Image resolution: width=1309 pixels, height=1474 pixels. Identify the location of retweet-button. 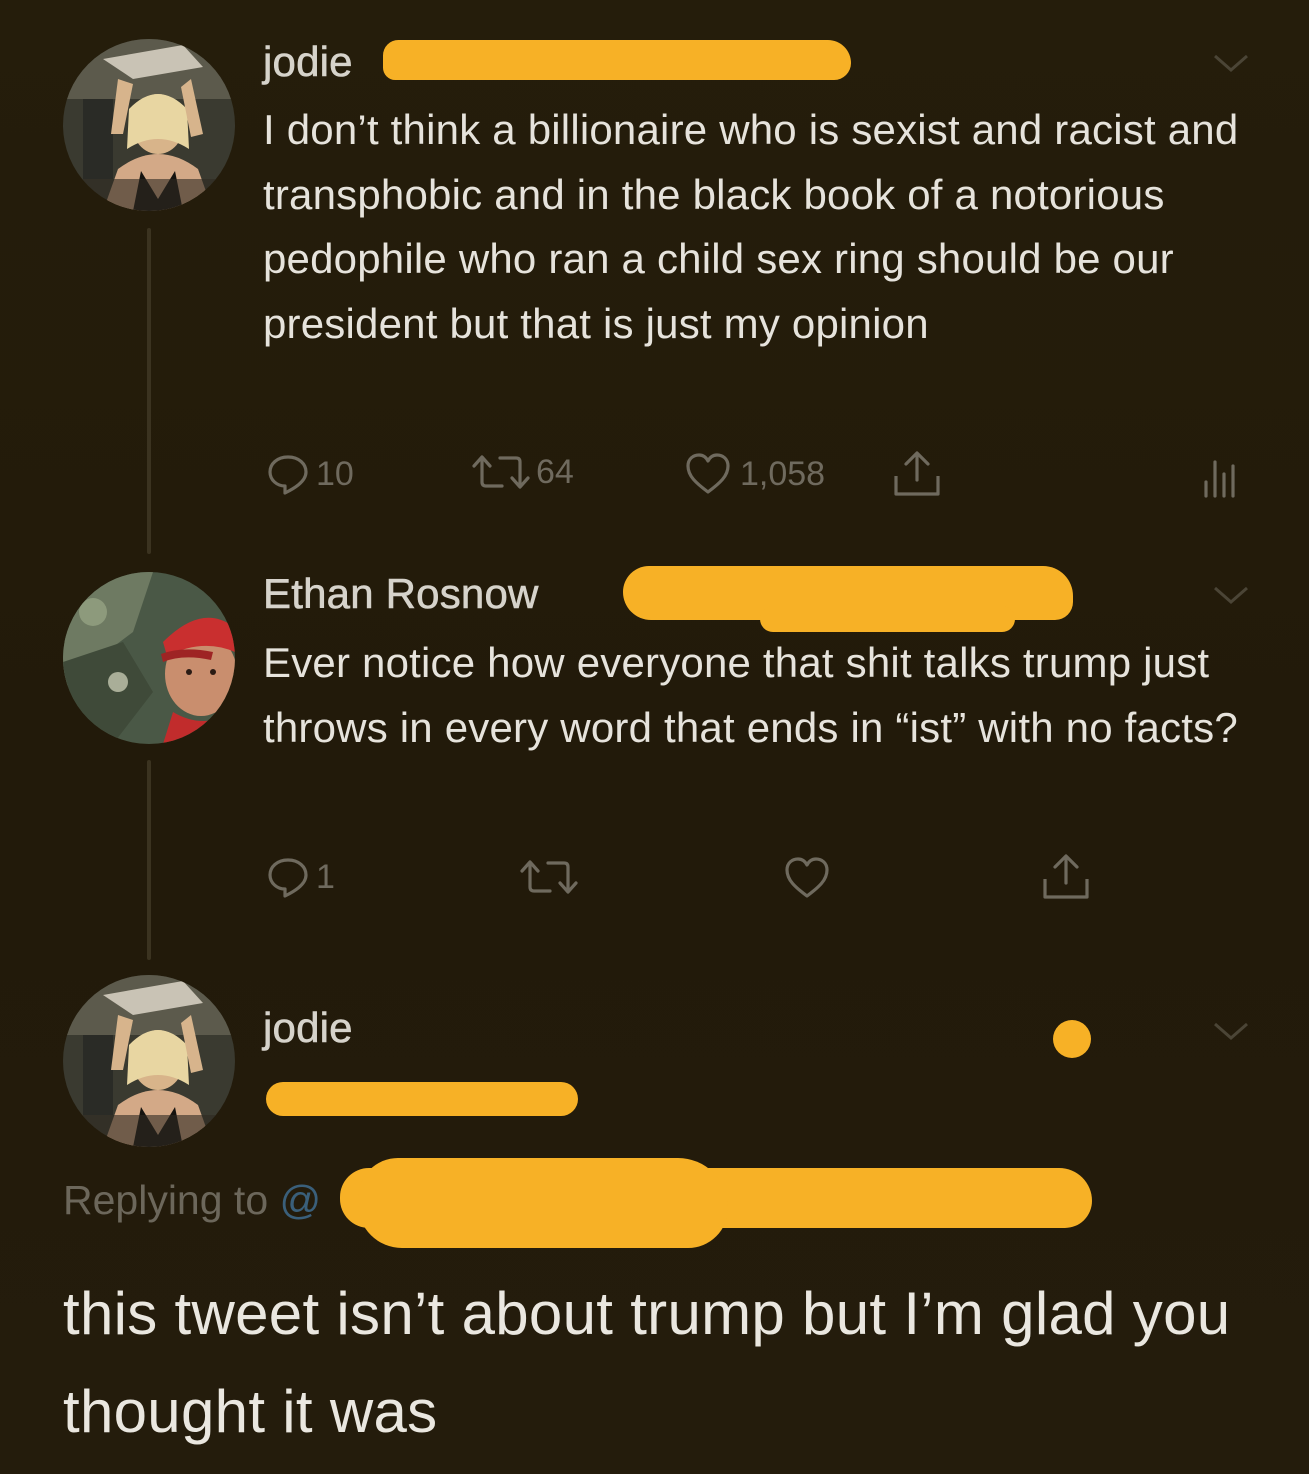
(549, 877).